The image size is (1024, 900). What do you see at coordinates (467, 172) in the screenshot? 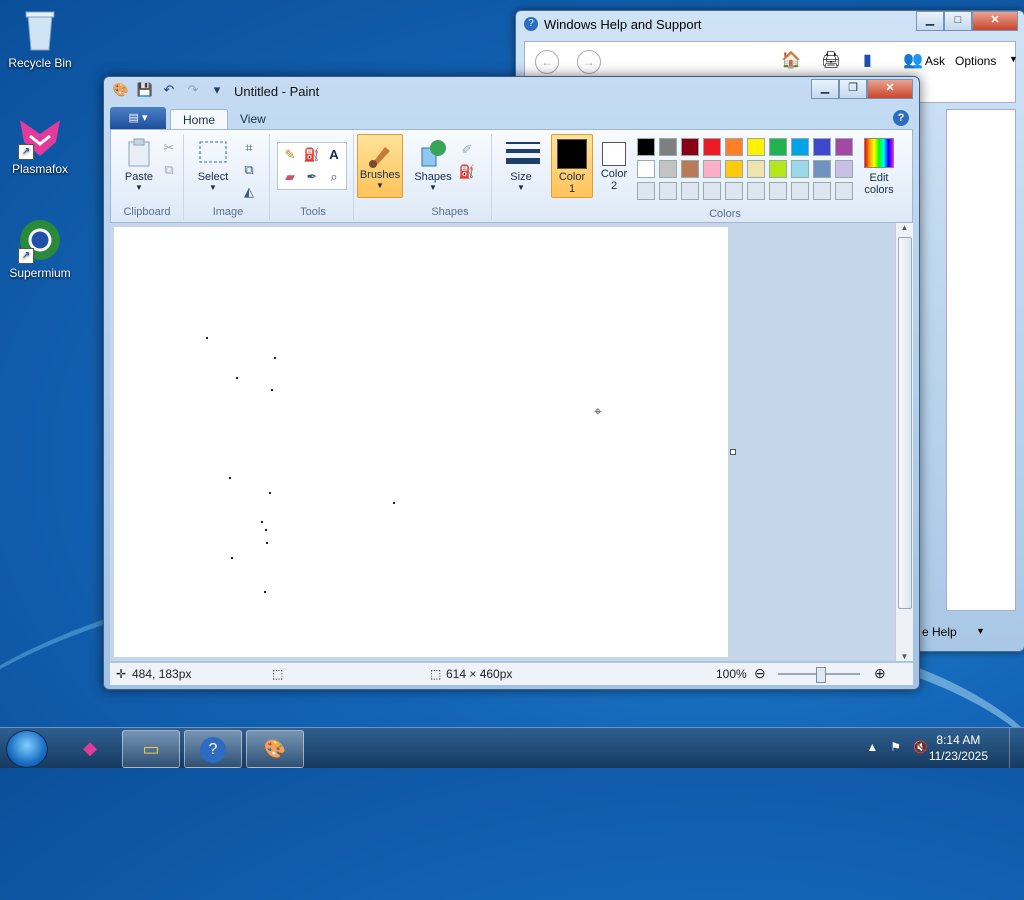
I see `fill-style-icon: ⛽` at bounding box center [467, 172].